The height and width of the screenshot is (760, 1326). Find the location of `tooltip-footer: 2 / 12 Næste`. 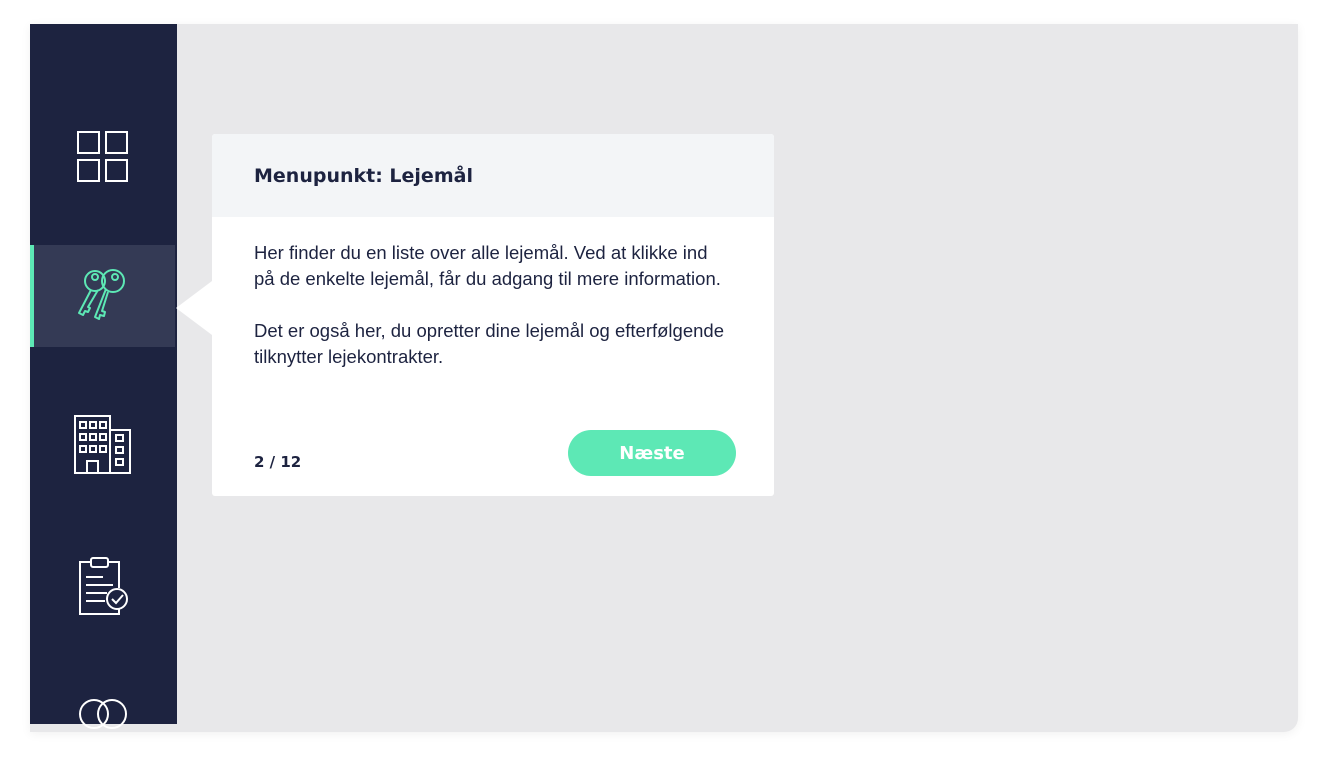

tooltip-footer: 2 / 12 Næste is located at coordinates (495, 453).